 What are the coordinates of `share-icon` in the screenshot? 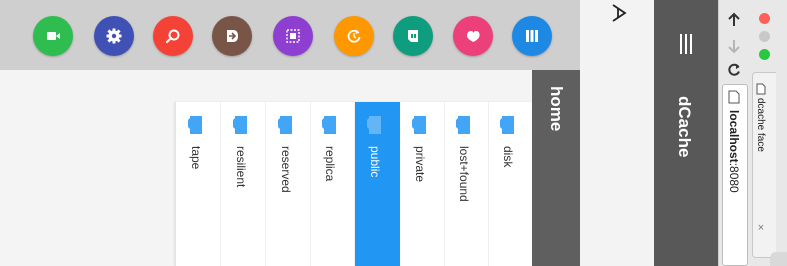 It's located at (232, 36).